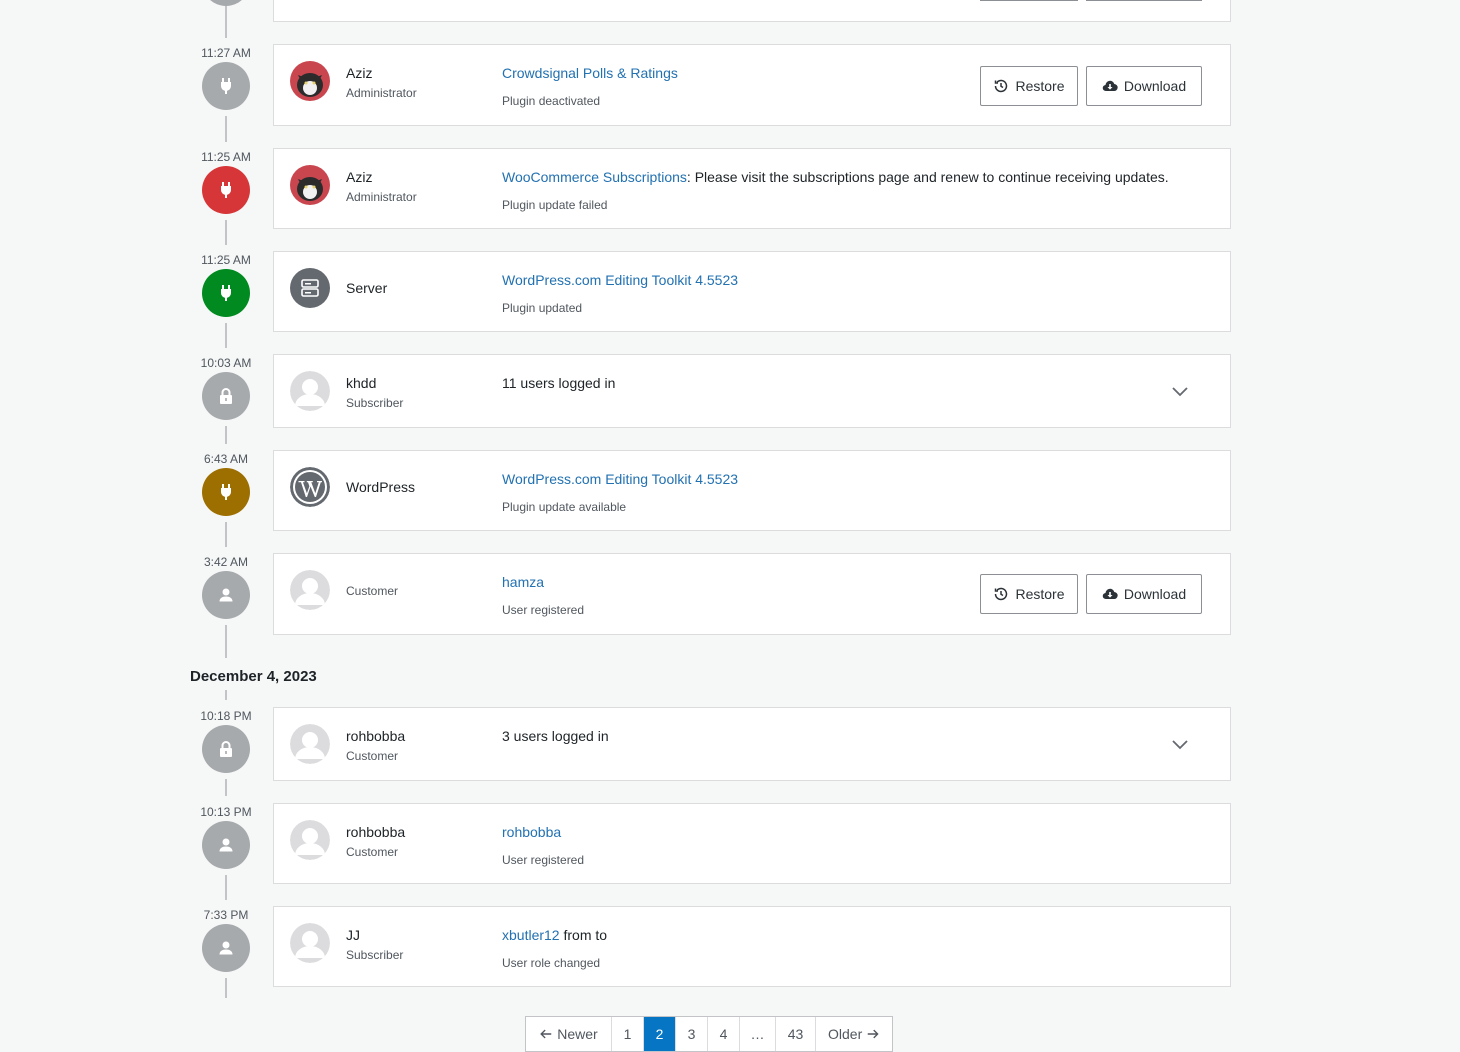 Image resolution: width=1460 pixels, height=1052 pixels. Describe the element at coordinates (310, 840) in the screenshot. I see `avatar-default` at that location.